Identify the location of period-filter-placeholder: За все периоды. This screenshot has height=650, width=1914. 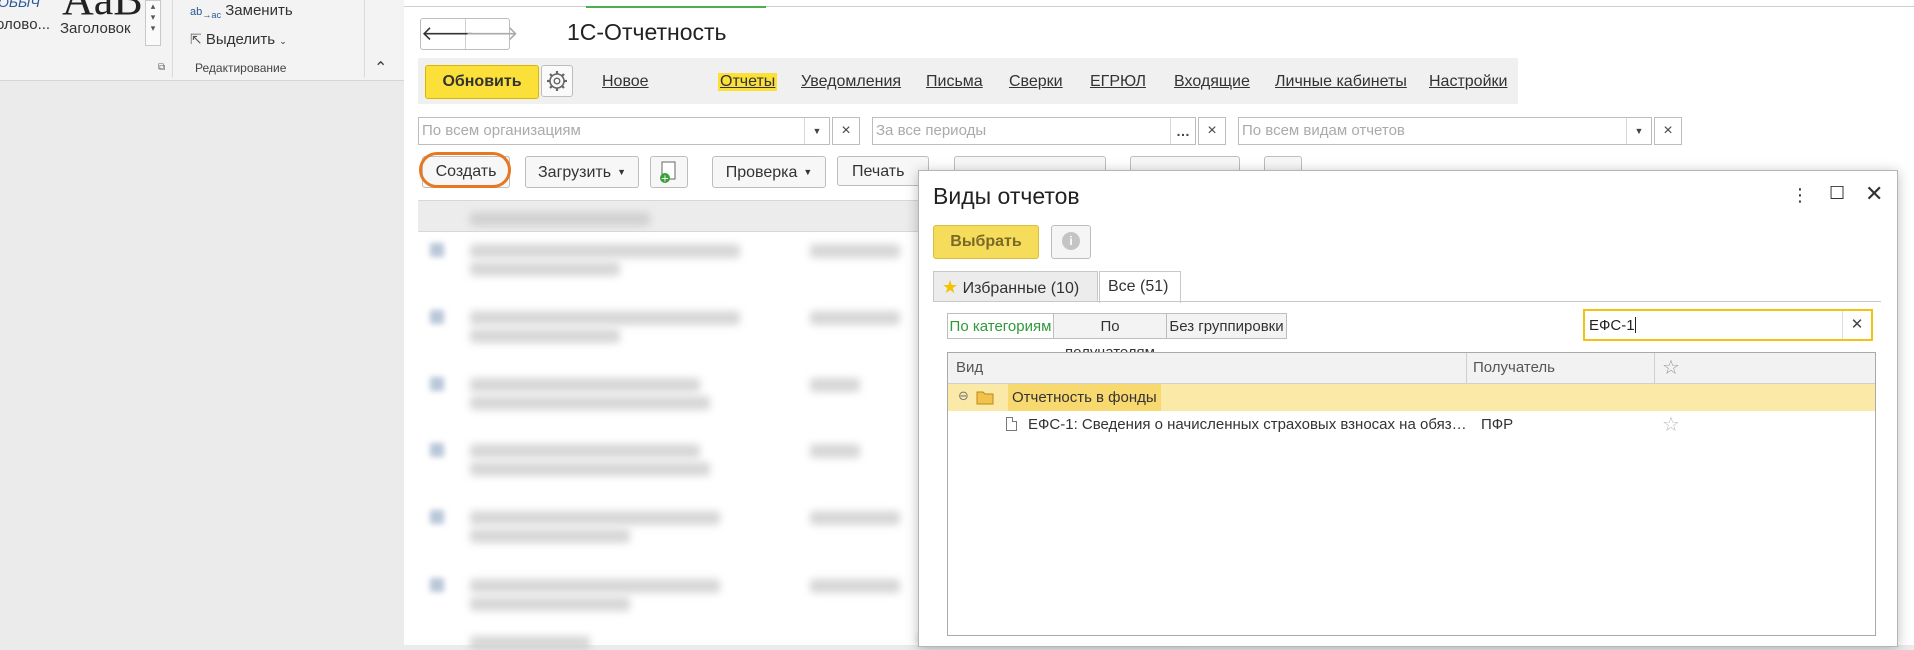
(931, 130).